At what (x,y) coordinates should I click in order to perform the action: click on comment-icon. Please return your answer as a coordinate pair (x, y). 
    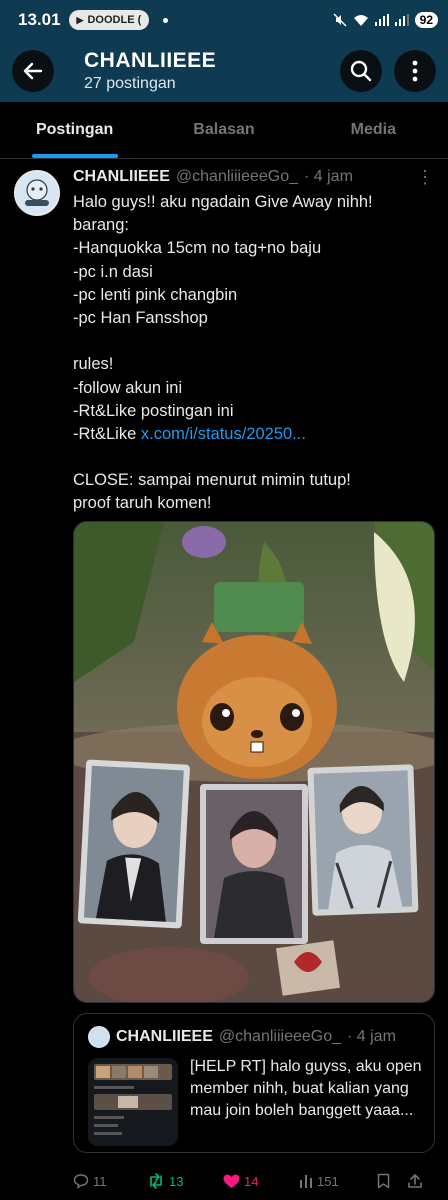
    Looking at the image, I should click on (81, 1181).